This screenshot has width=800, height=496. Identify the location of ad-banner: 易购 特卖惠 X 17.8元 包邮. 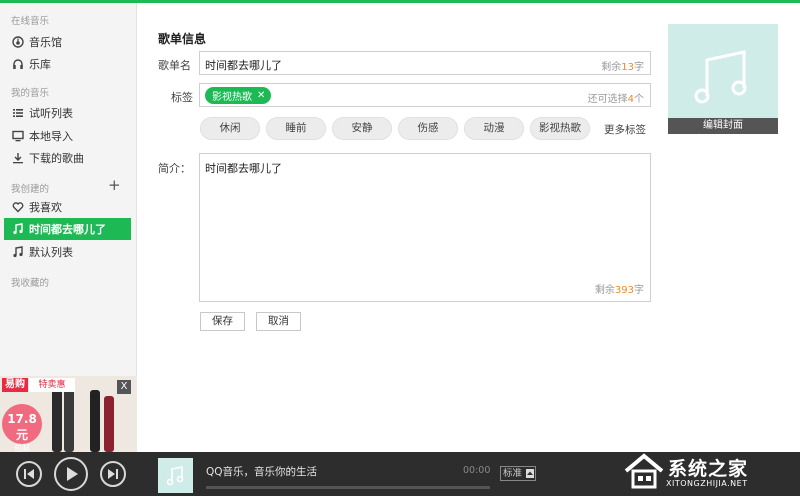
(68, 414).